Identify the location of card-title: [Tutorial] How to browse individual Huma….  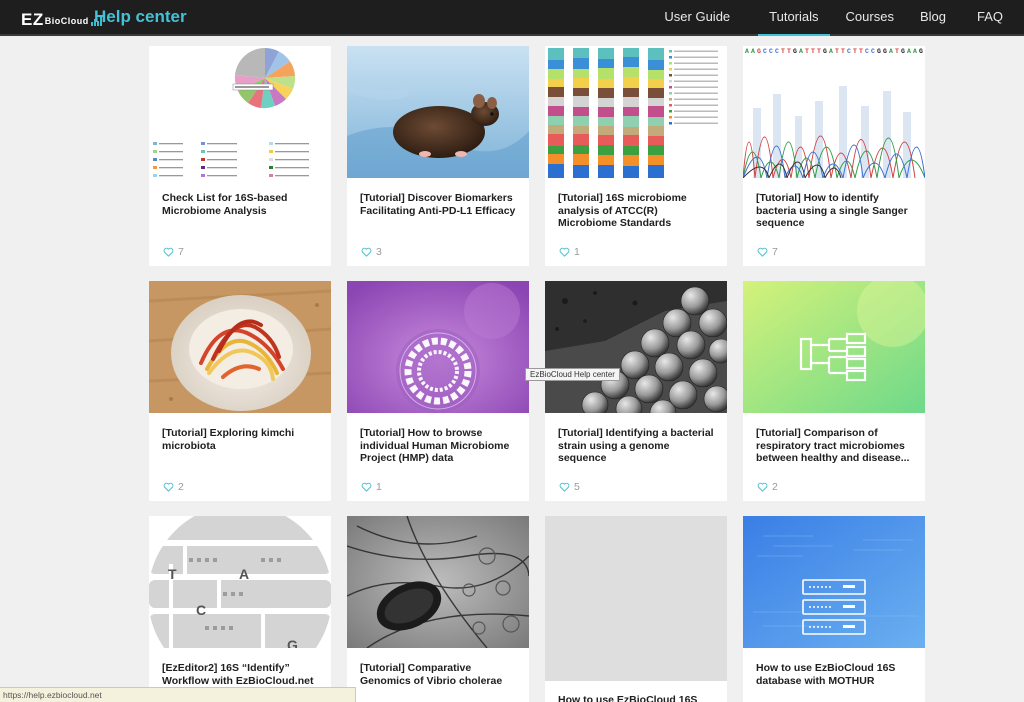
(440, 446).